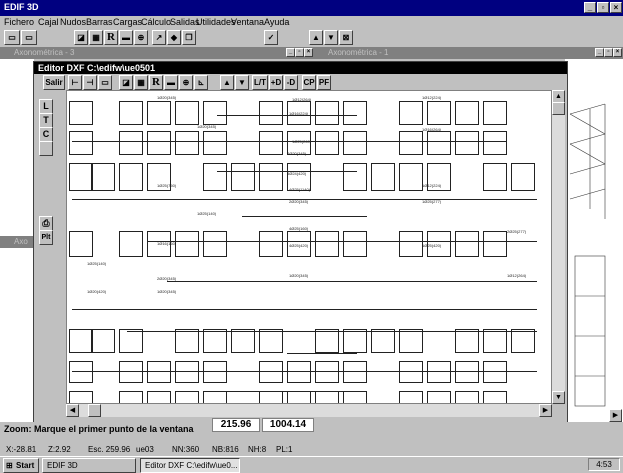  What do you see at coordinates (72, 410) in the screenshot?
I see `scroll-left-button: ◀` at bounding box center [72, 410].